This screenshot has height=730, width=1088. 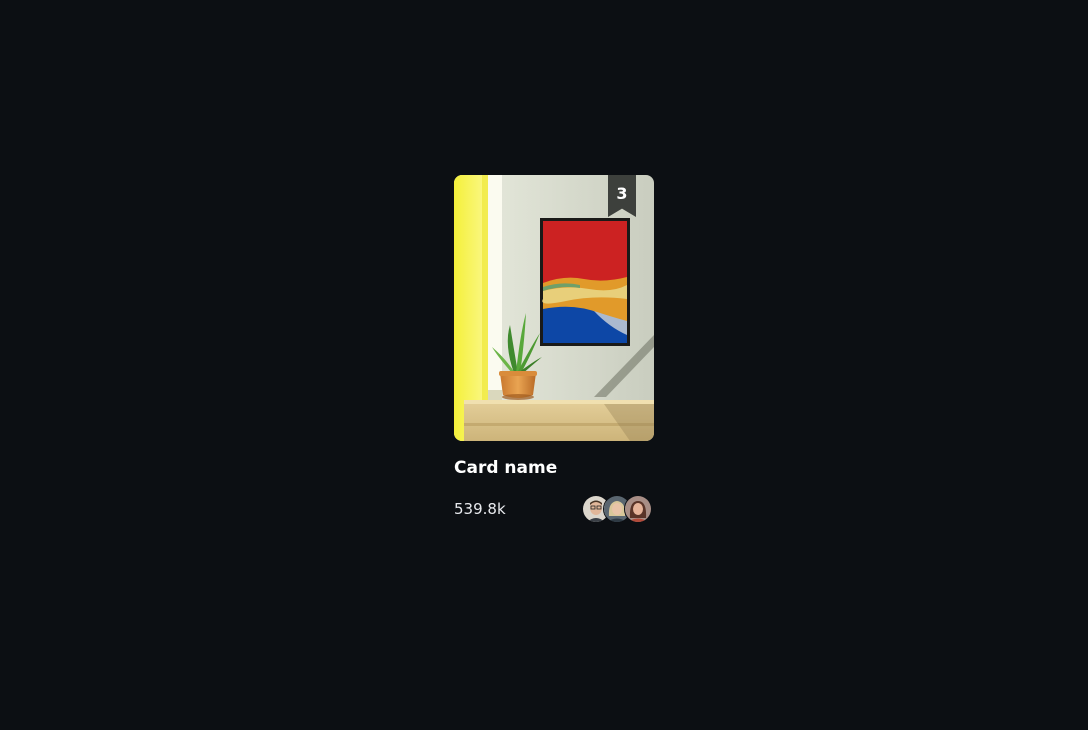 I want to click on card-meta: 539.8k, so click(x=554, y=509).